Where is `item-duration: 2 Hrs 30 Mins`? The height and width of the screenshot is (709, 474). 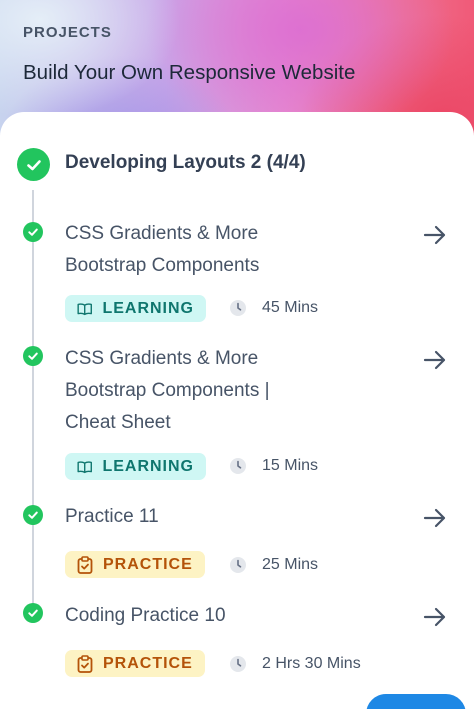
item-duration: 2 Hrs 30 Mins is located at coordinates (311, 663).